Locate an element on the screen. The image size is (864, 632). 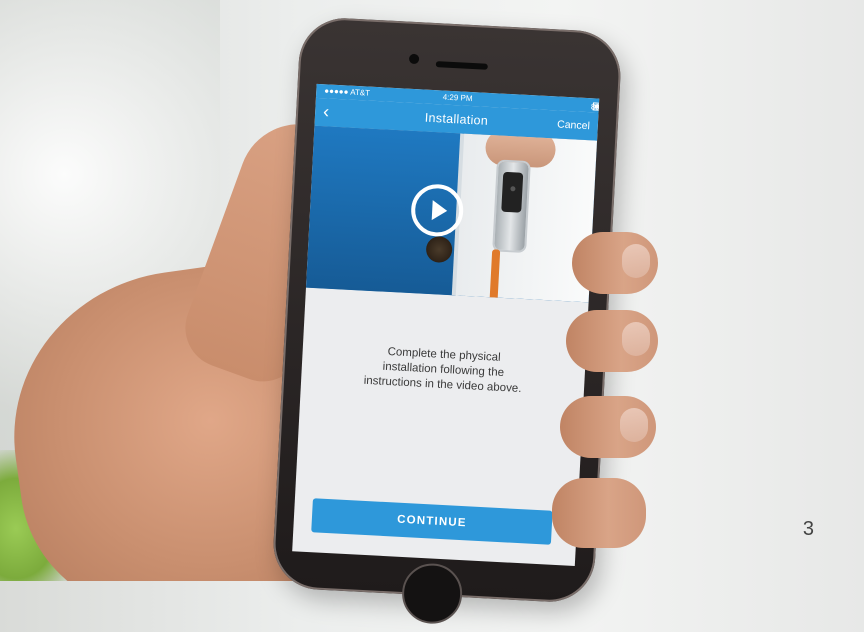
doorbell-lens is located at coordinates (513, 189).